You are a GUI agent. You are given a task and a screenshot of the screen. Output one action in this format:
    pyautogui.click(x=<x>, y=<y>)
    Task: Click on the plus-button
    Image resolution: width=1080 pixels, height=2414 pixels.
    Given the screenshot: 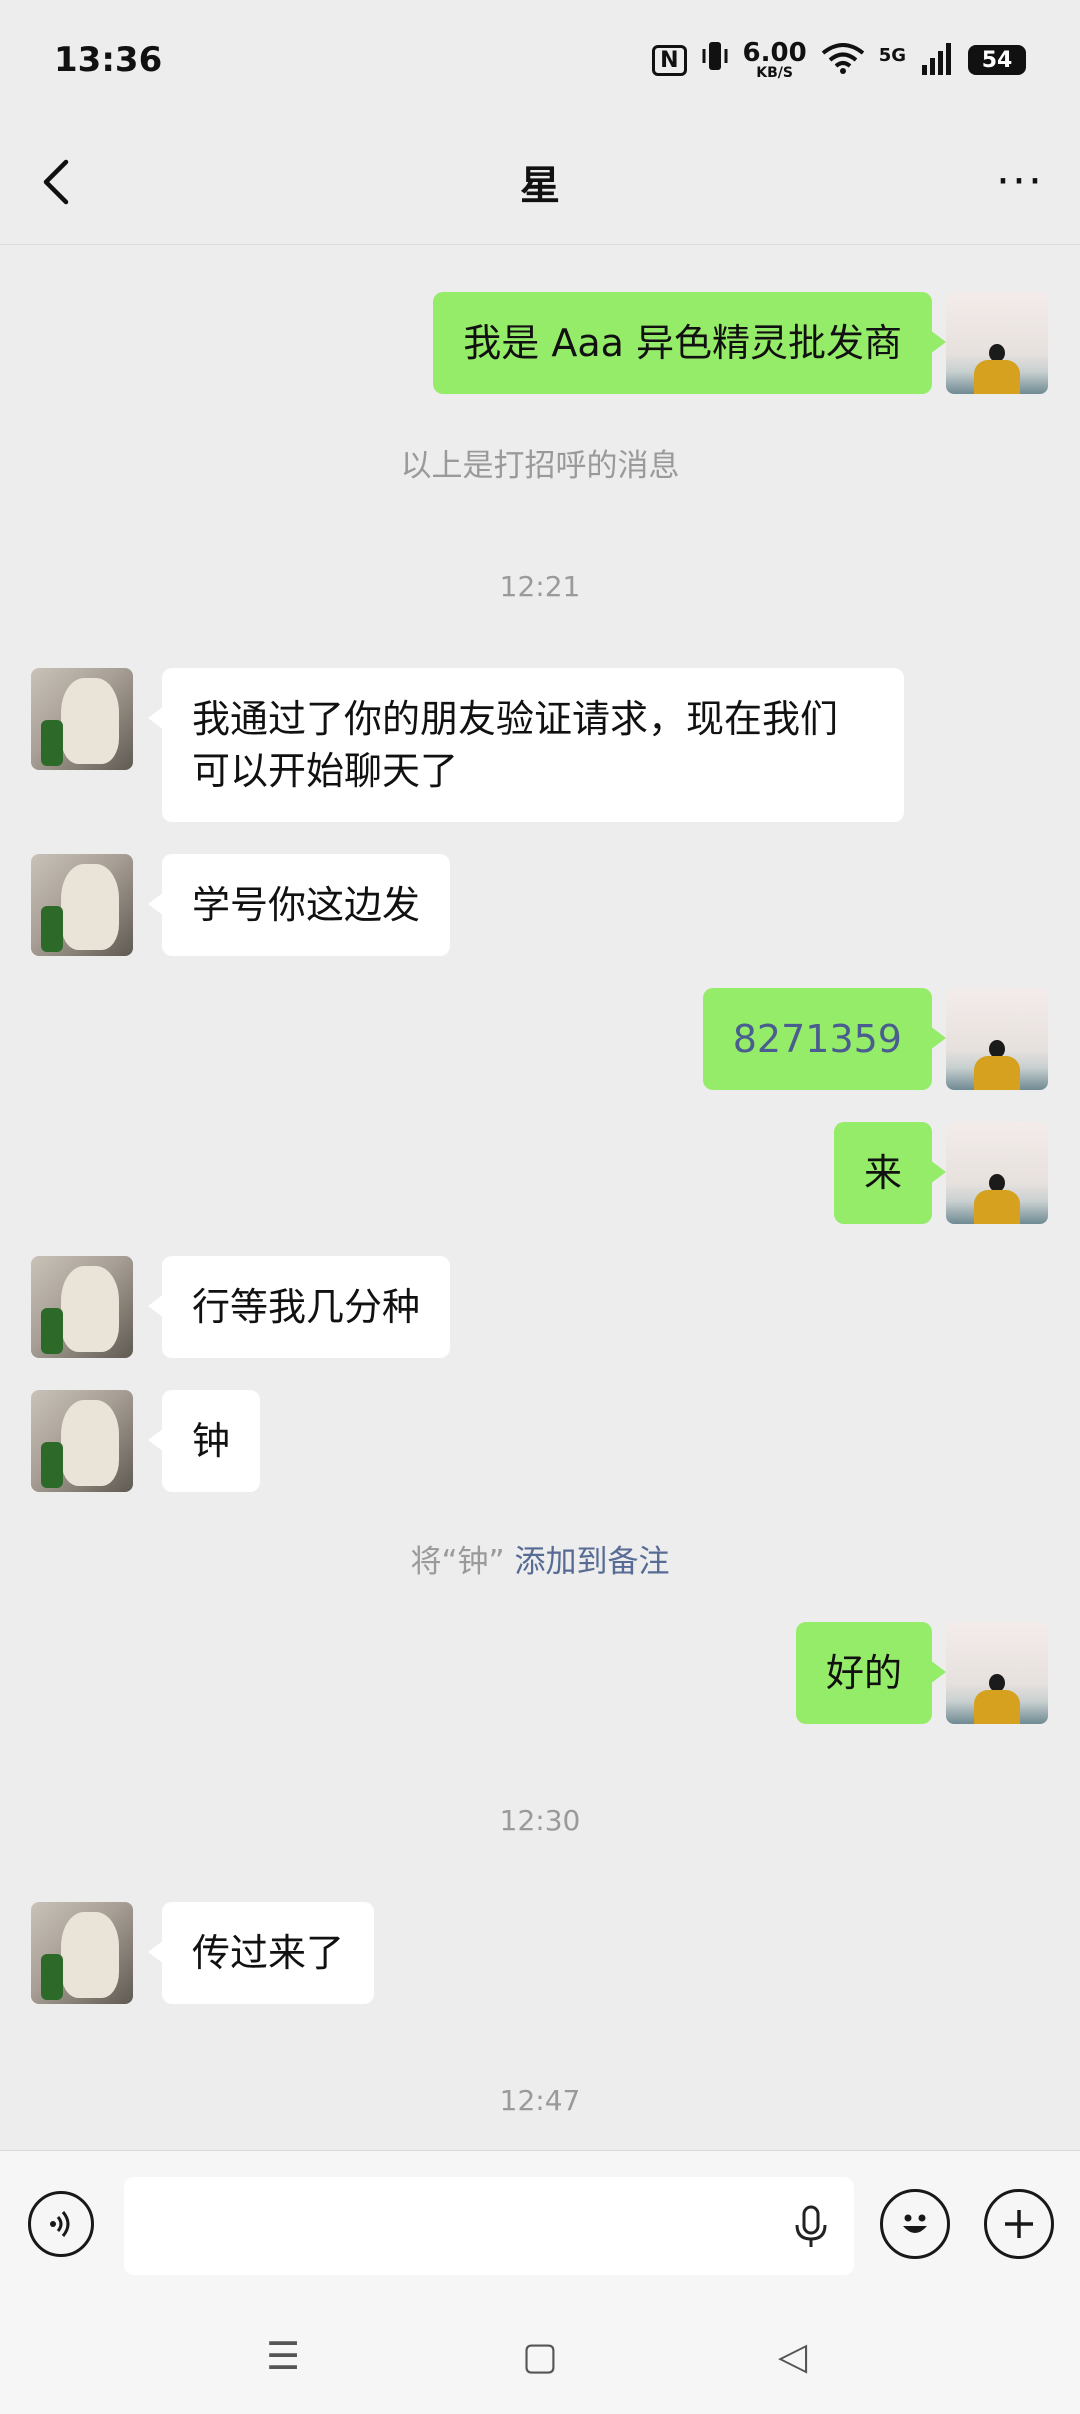 What is the action you would take?
    pyautogui.click(x=1019, y=2224)
    